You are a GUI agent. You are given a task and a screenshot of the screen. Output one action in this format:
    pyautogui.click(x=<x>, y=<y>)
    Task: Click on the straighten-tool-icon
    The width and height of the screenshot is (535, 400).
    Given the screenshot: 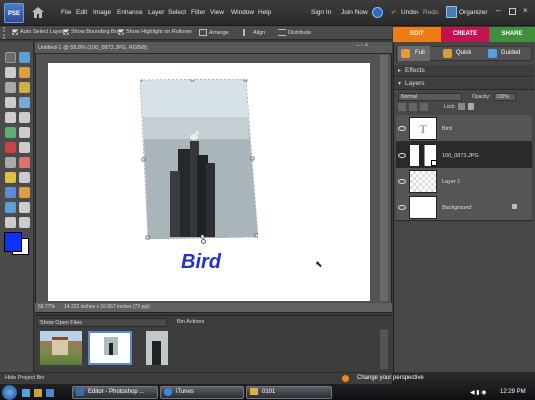 What is the action you would take?
    pyautogui.click(x=24, y=132)
    